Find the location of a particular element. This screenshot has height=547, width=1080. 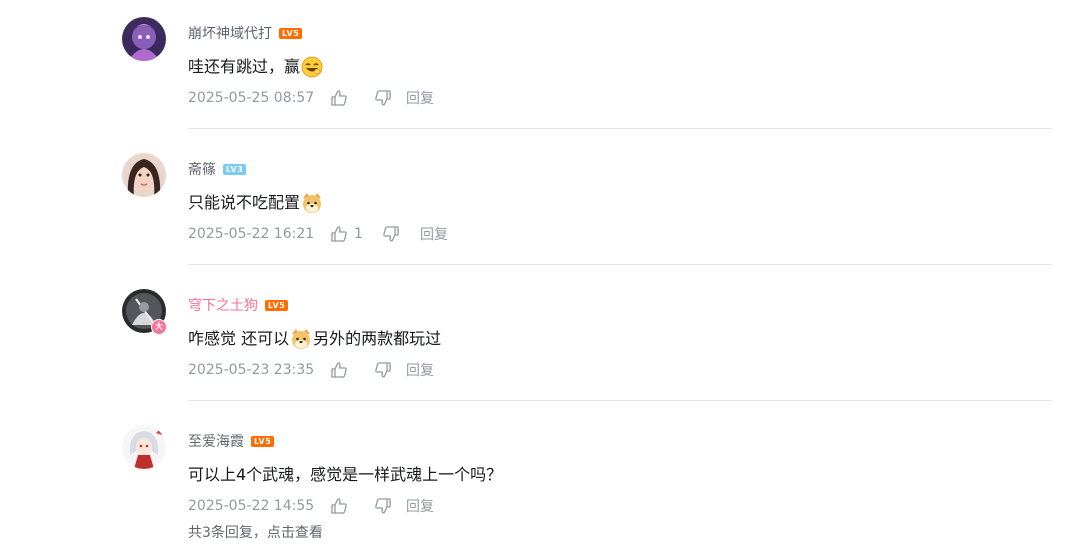

like-count: 1 is located at coordinates (358, 234).